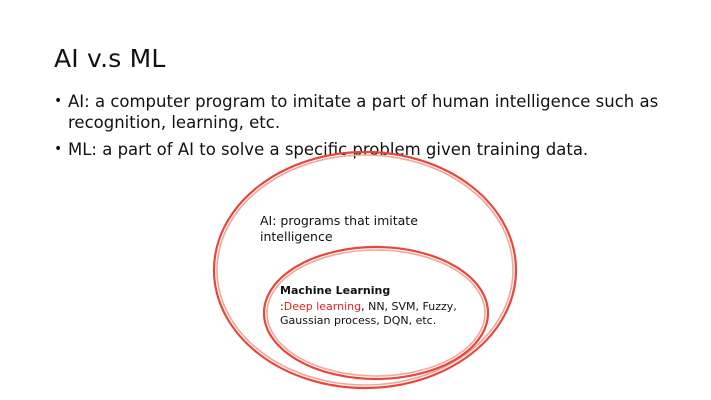 The image size is (711, 400). I want to click on ai-ellipse-label: AI: programs that imitate intelligence, so click(339, 228).